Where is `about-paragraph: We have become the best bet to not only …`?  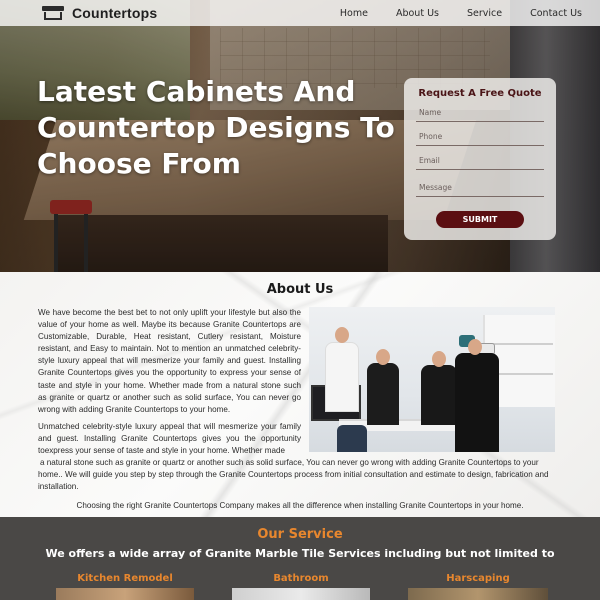 about-paragraph: We have become the best bet to not only … is located at coordinates (169, 361).